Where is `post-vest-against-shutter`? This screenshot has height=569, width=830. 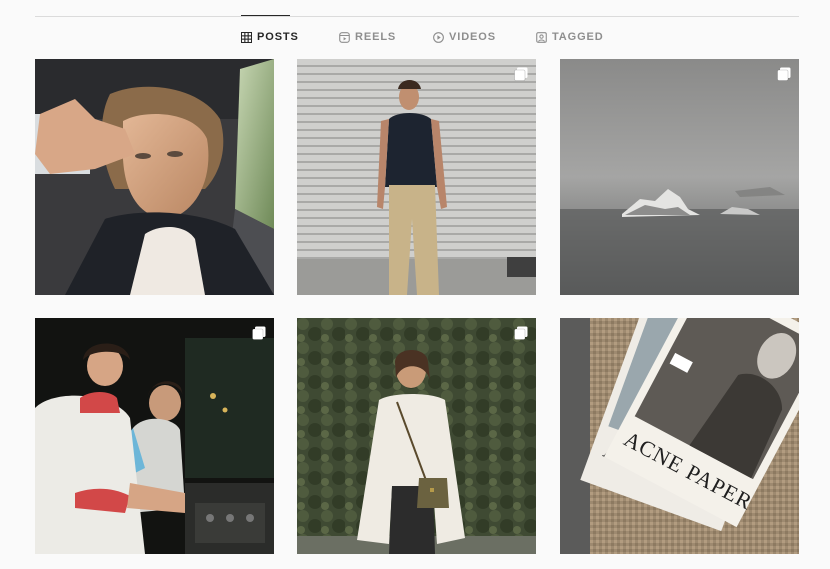 post-vest-against-shutter is located at coordinates (416, 177).